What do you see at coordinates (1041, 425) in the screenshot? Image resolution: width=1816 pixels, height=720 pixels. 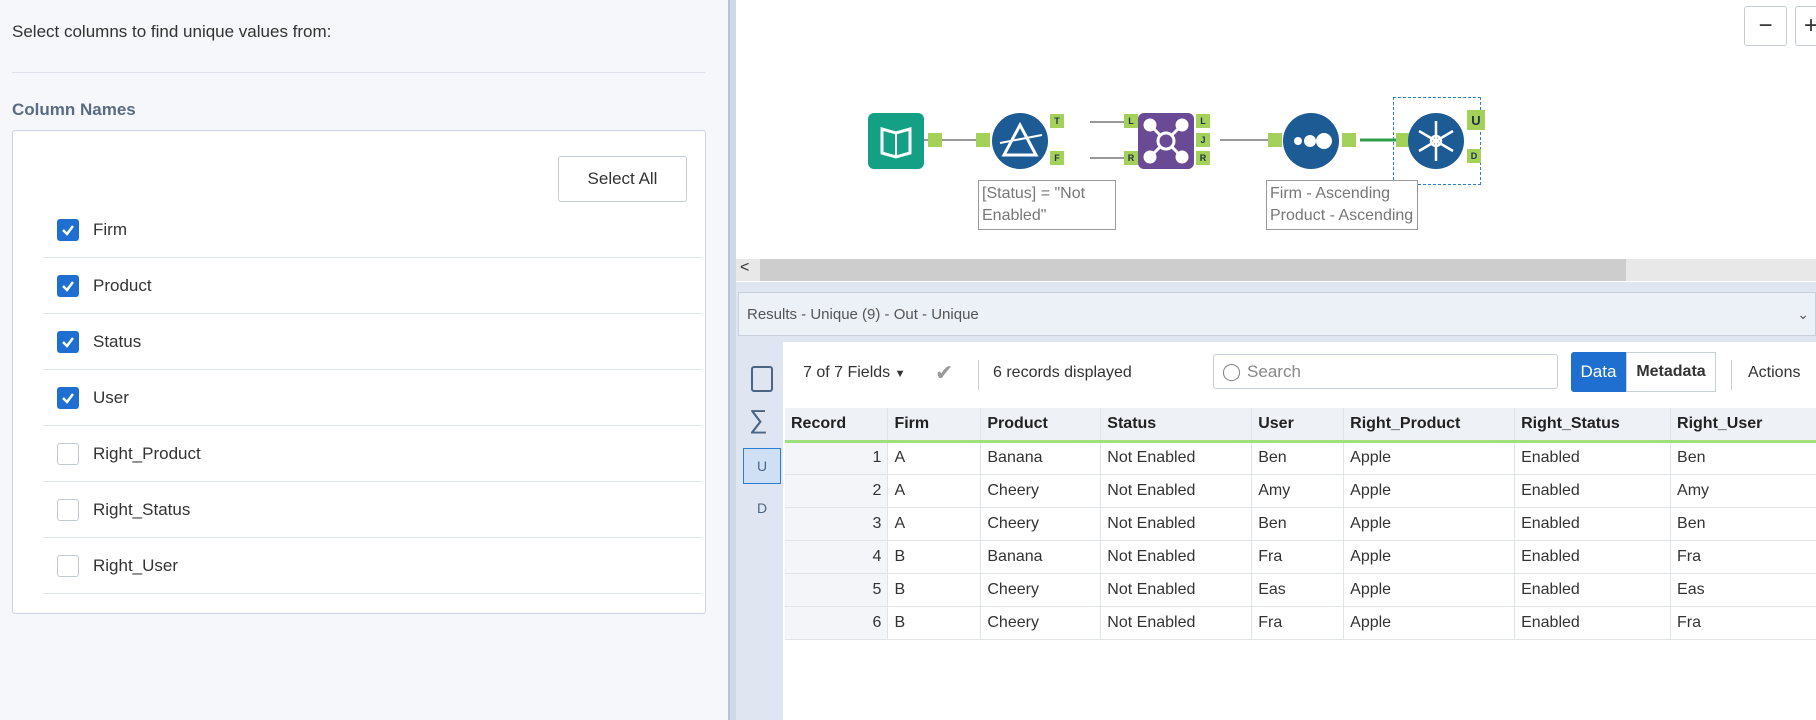 I see `column-header: Product` at bounding box center [1041, 425].